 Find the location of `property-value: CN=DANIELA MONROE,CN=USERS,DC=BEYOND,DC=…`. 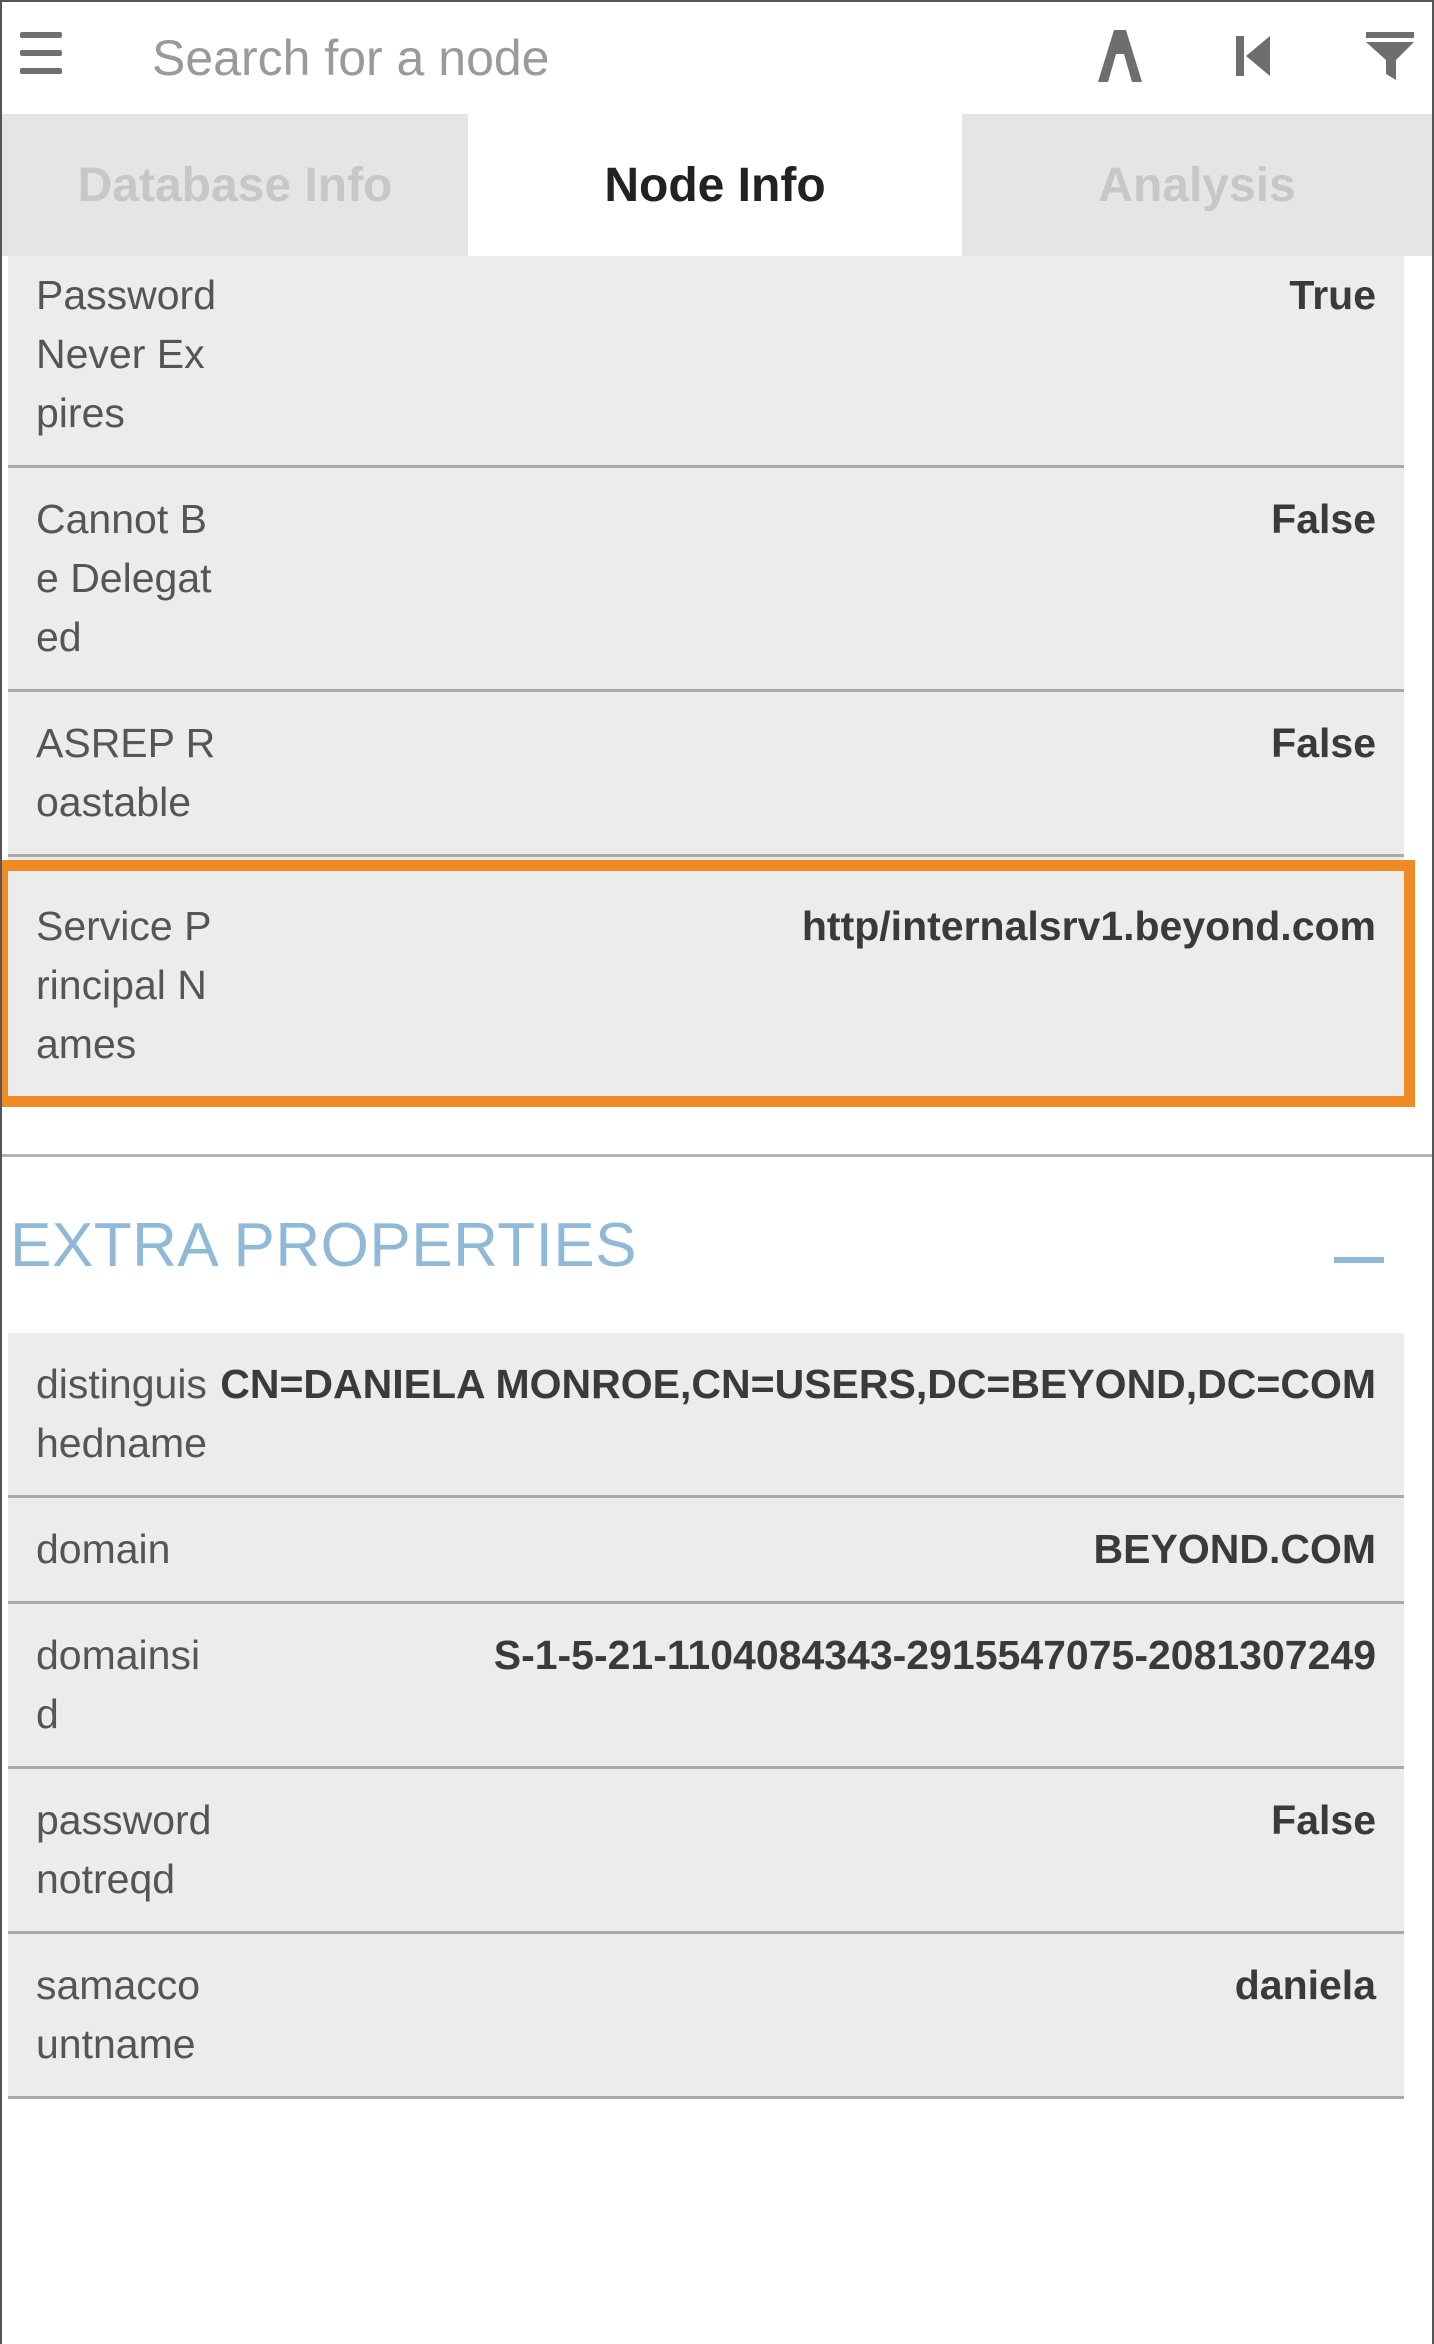

property-value: CN=DANIELA MONROE,CN=USERS,DC=BEYOND,DC=… is located at coordinates (798, 1384).